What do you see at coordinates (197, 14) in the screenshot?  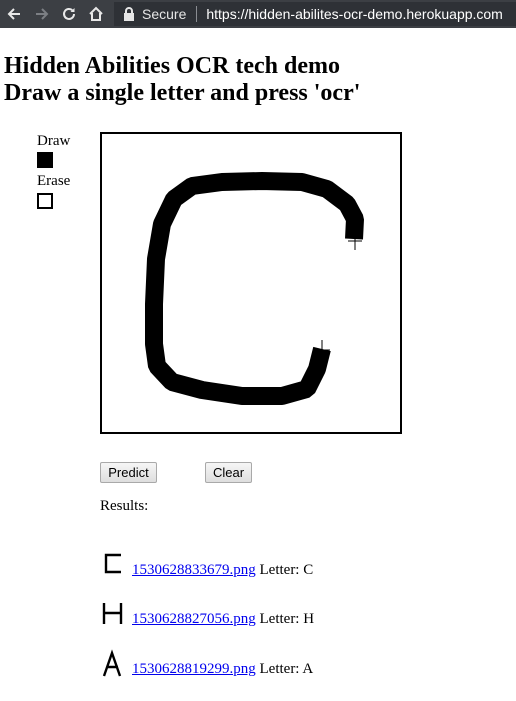 I see `address-separator` at bounding box center [197, 14].